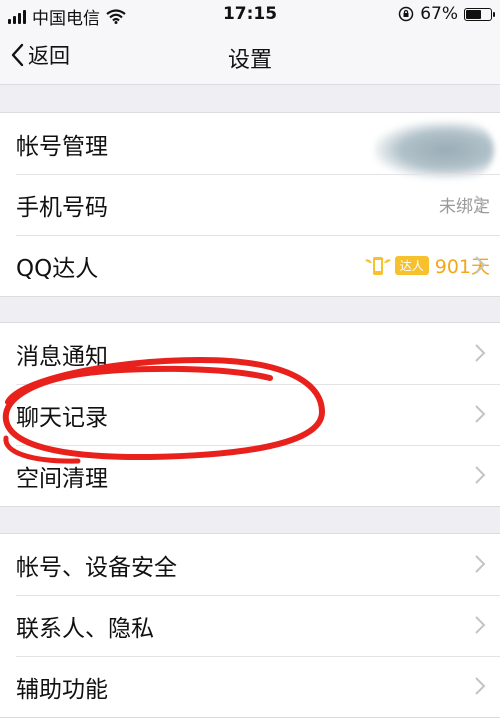 The image size is (500, 718). Describe the element at coordinates (250, 265) in the screenshot. I see `row-qq-talent: QQ达人 达人 901天` at that location.